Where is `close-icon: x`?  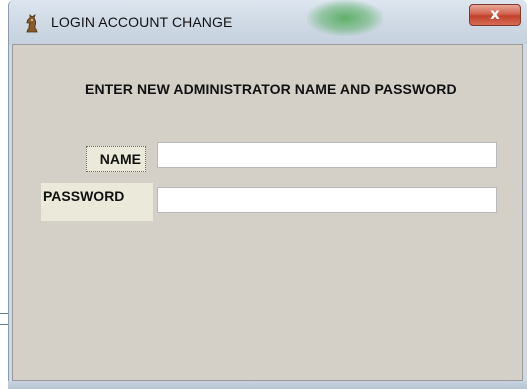
close-icon: x is located at coordinates (495, 14).